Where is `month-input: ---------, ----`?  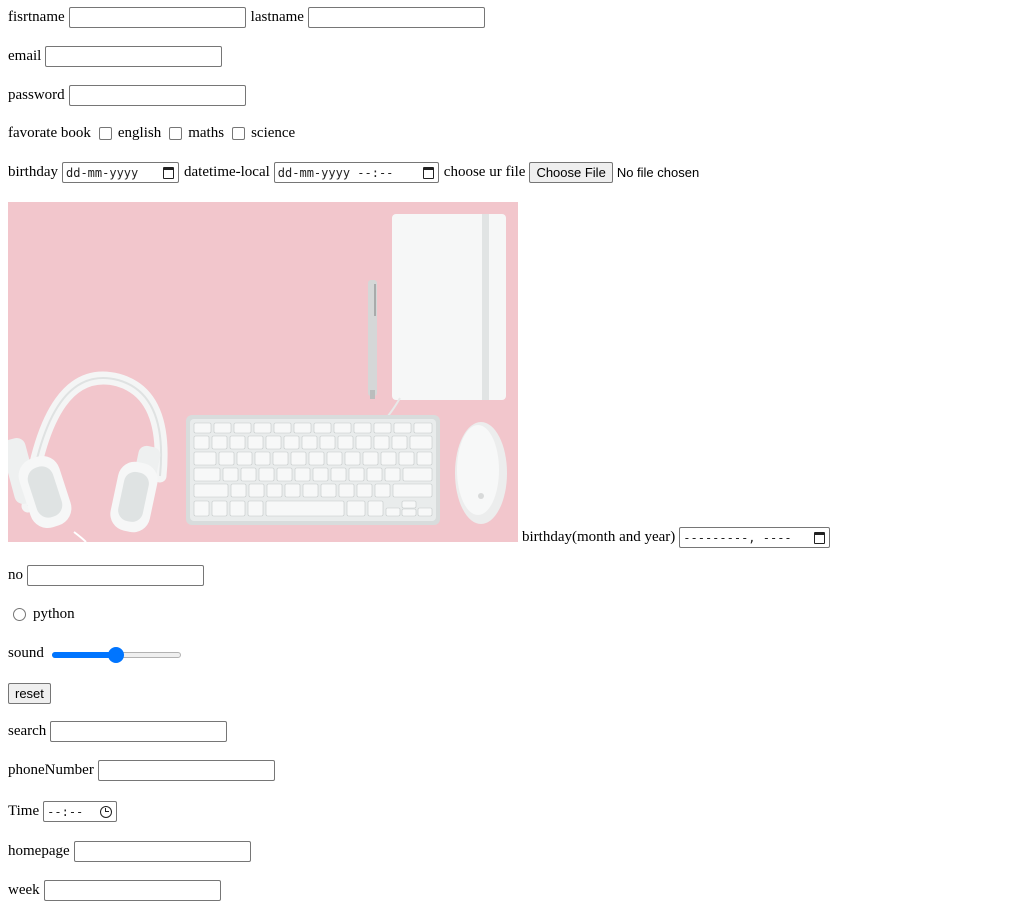 month-input: ---------, ---- is located at coordinates (755, 537).